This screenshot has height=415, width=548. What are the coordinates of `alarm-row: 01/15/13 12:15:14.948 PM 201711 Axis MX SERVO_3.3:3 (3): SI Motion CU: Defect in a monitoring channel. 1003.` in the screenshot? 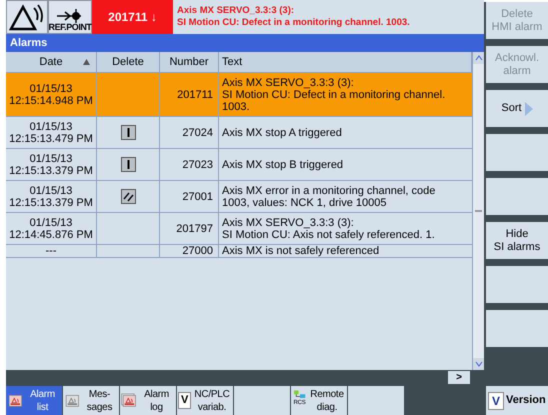 It's located at (239, 95).